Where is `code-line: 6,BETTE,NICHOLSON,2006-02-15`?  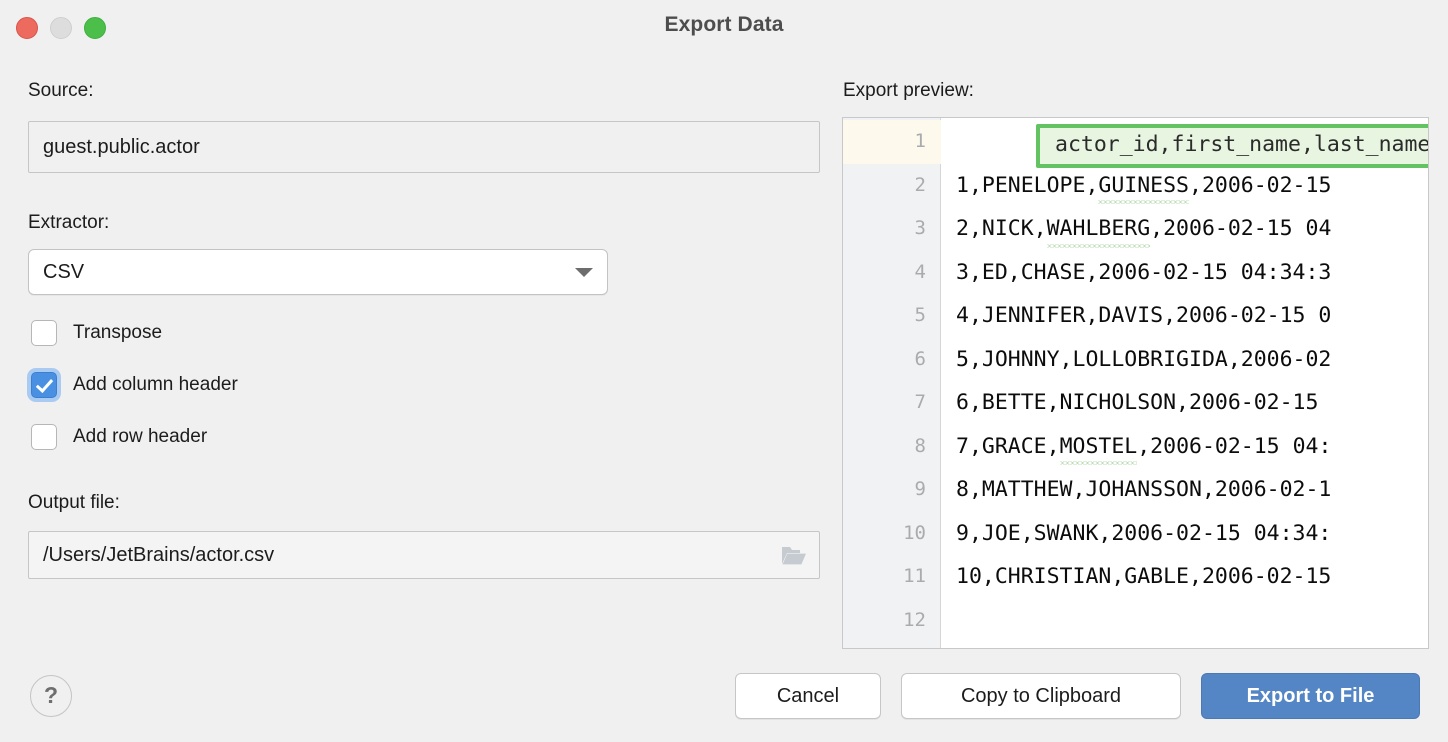 code-line: 6,BETTE,NICHOLSON,2006-02-15 is located at coordinates (1143, 403).